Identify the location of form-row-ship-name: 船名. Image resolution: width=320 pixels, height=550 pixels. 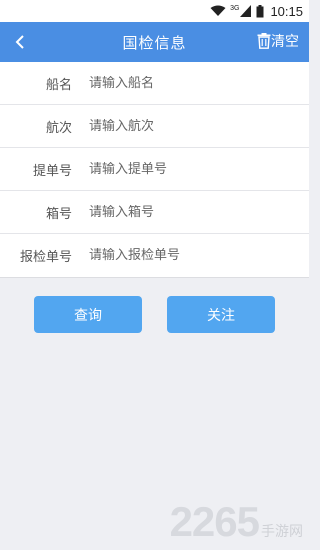
(154, 83).